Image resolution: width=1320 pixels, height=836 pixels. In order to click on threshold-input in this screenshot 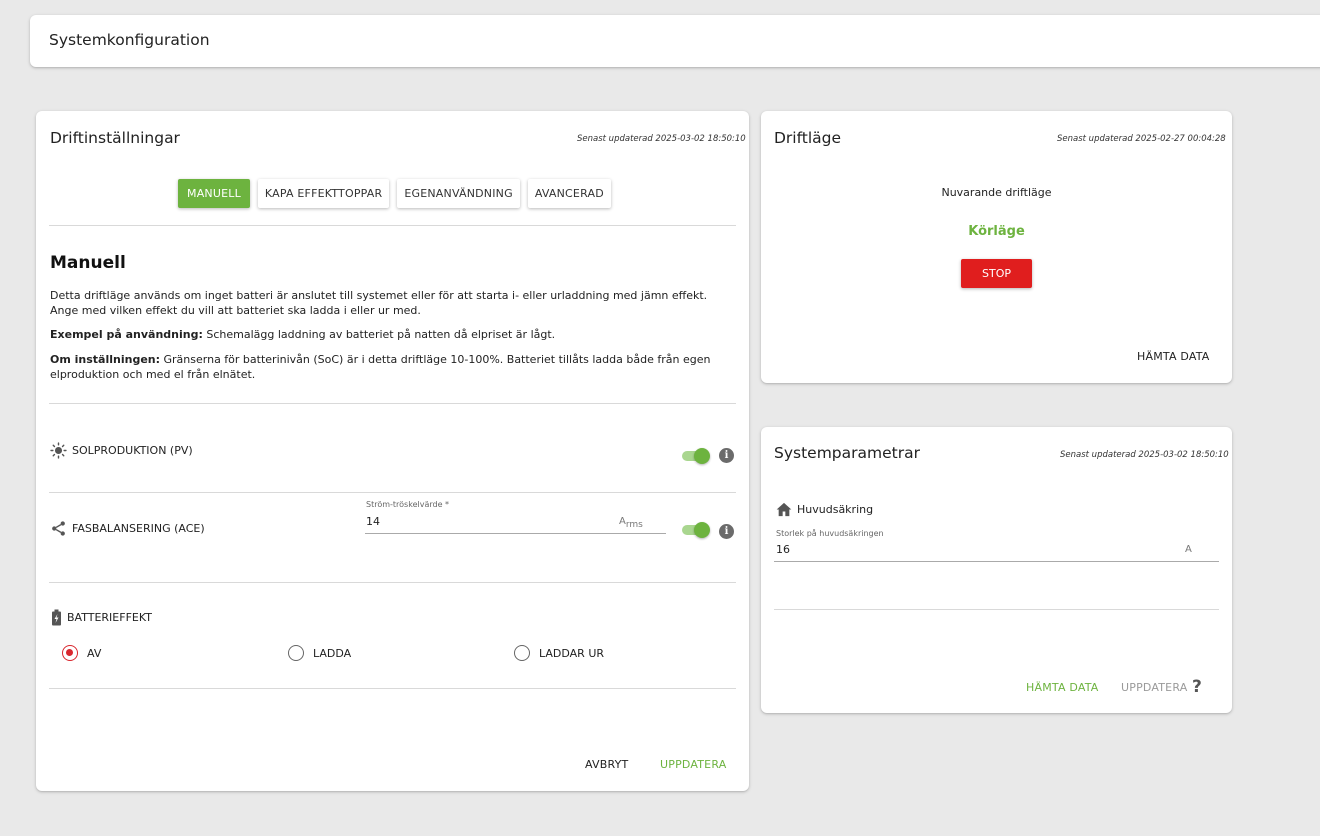, I will do `click(476, 521)`.